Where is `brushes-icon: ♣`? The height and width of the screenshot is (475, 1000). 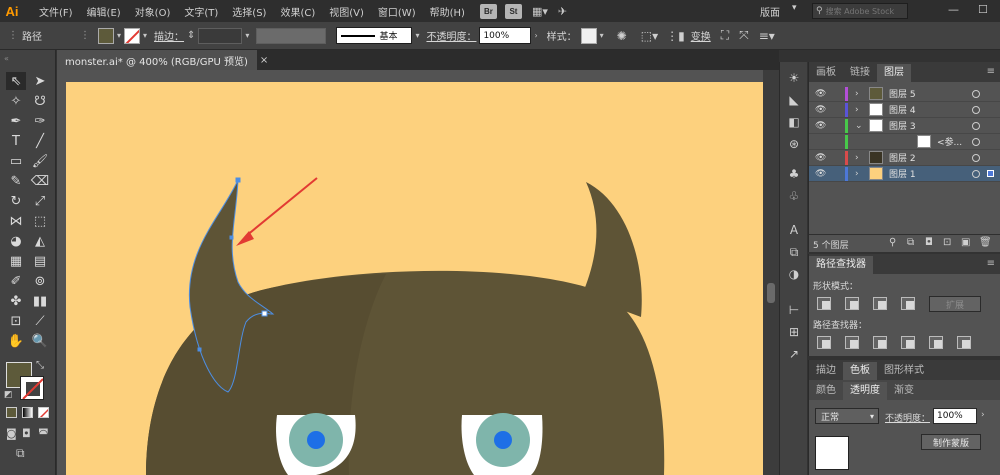
brushes-icon: ♣ is located at coordinates (794, 174).